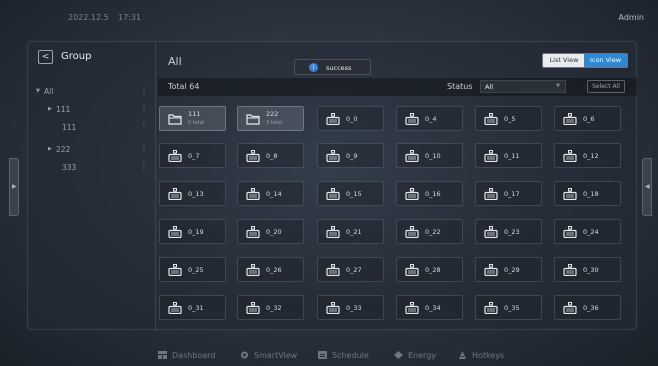 This screenshot has height=366, width=658. I want to click on device-tile: 0_6, so click(587, 118).